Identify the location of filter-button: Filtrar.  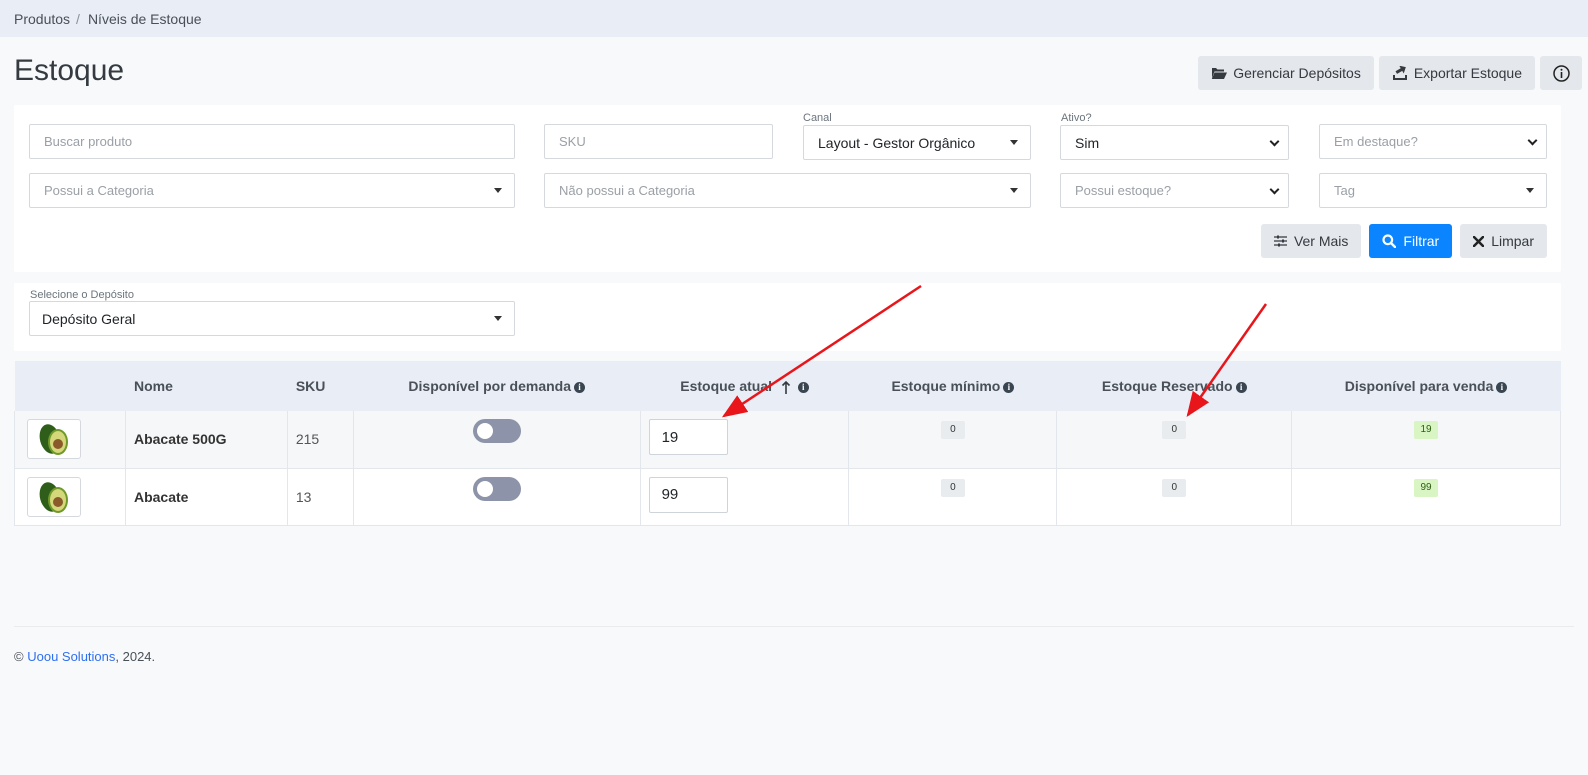
(1411, 241).